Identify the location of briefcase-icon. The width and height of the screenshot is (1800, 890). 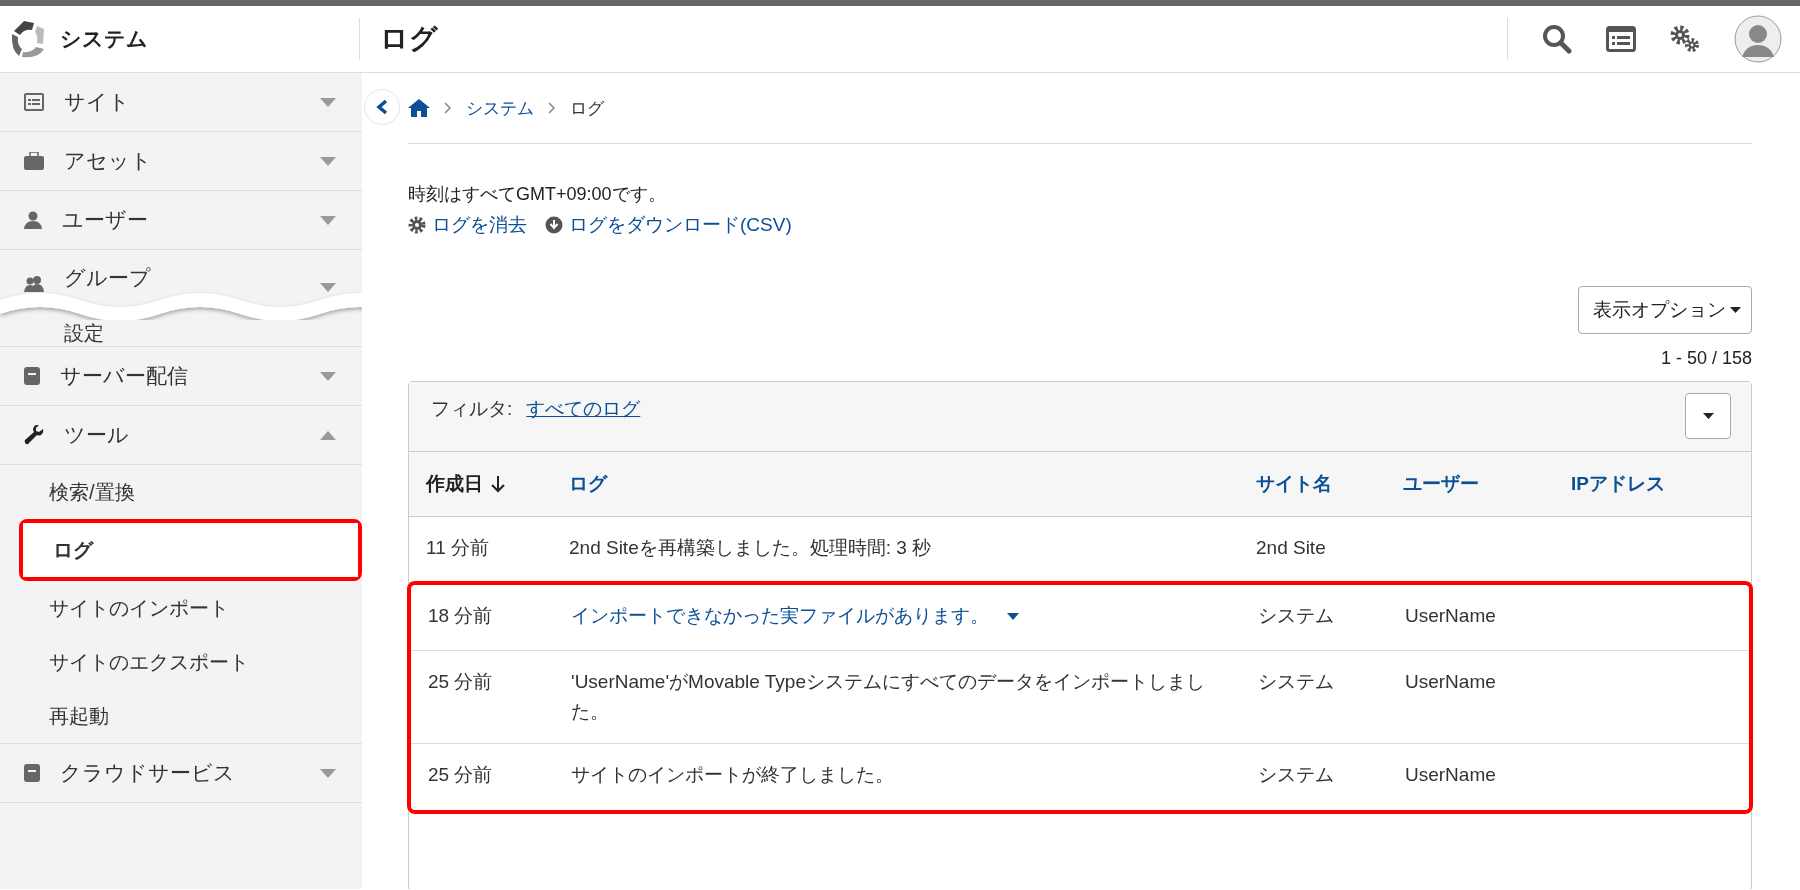
(34, 161).